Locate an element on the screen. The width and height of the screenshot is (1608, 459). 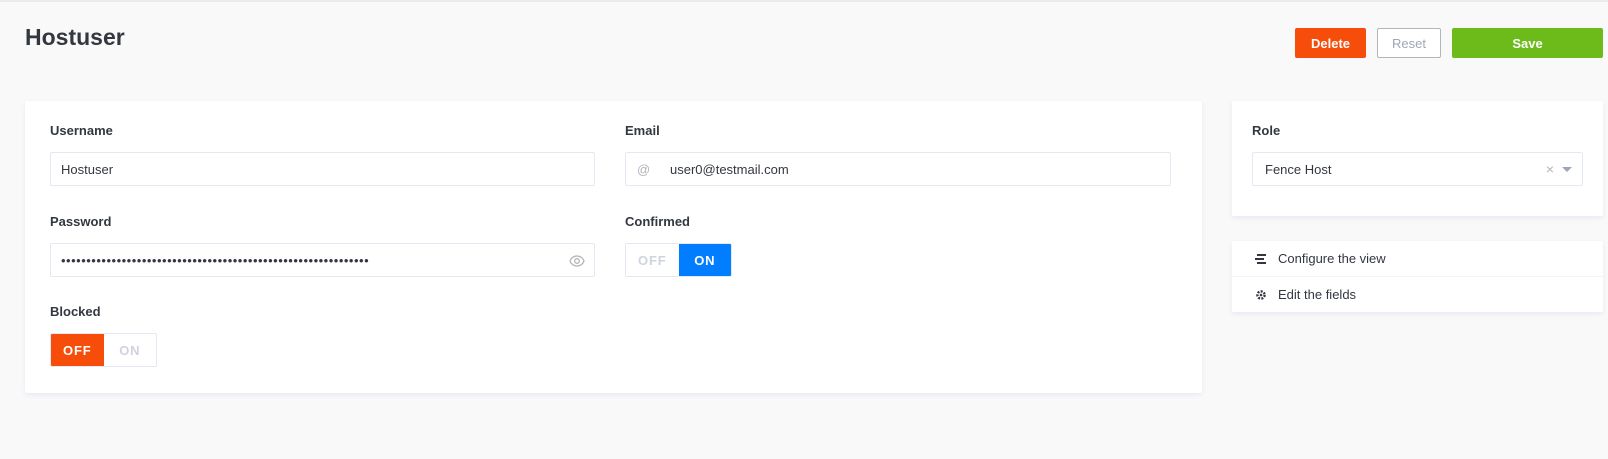
clear-icon: × is located at coordinates (1550, 169).